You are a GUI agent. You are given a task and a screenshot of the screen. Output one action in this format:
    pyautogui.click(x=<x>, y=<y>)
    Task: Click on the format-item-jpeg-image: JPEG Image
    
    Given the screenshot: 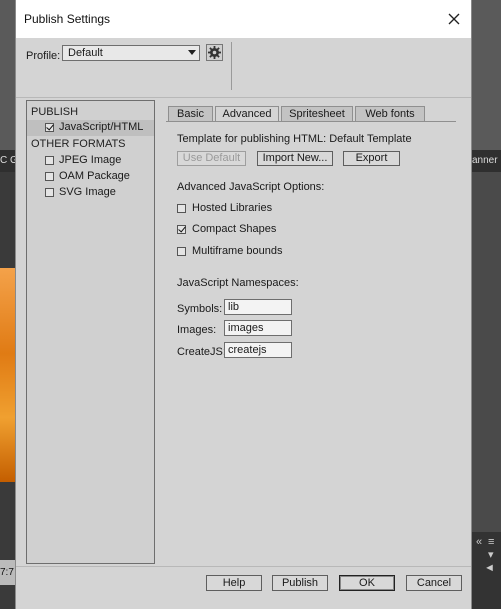 What is the action you would take?
    pyautogui.click(x=90, y=161)
    